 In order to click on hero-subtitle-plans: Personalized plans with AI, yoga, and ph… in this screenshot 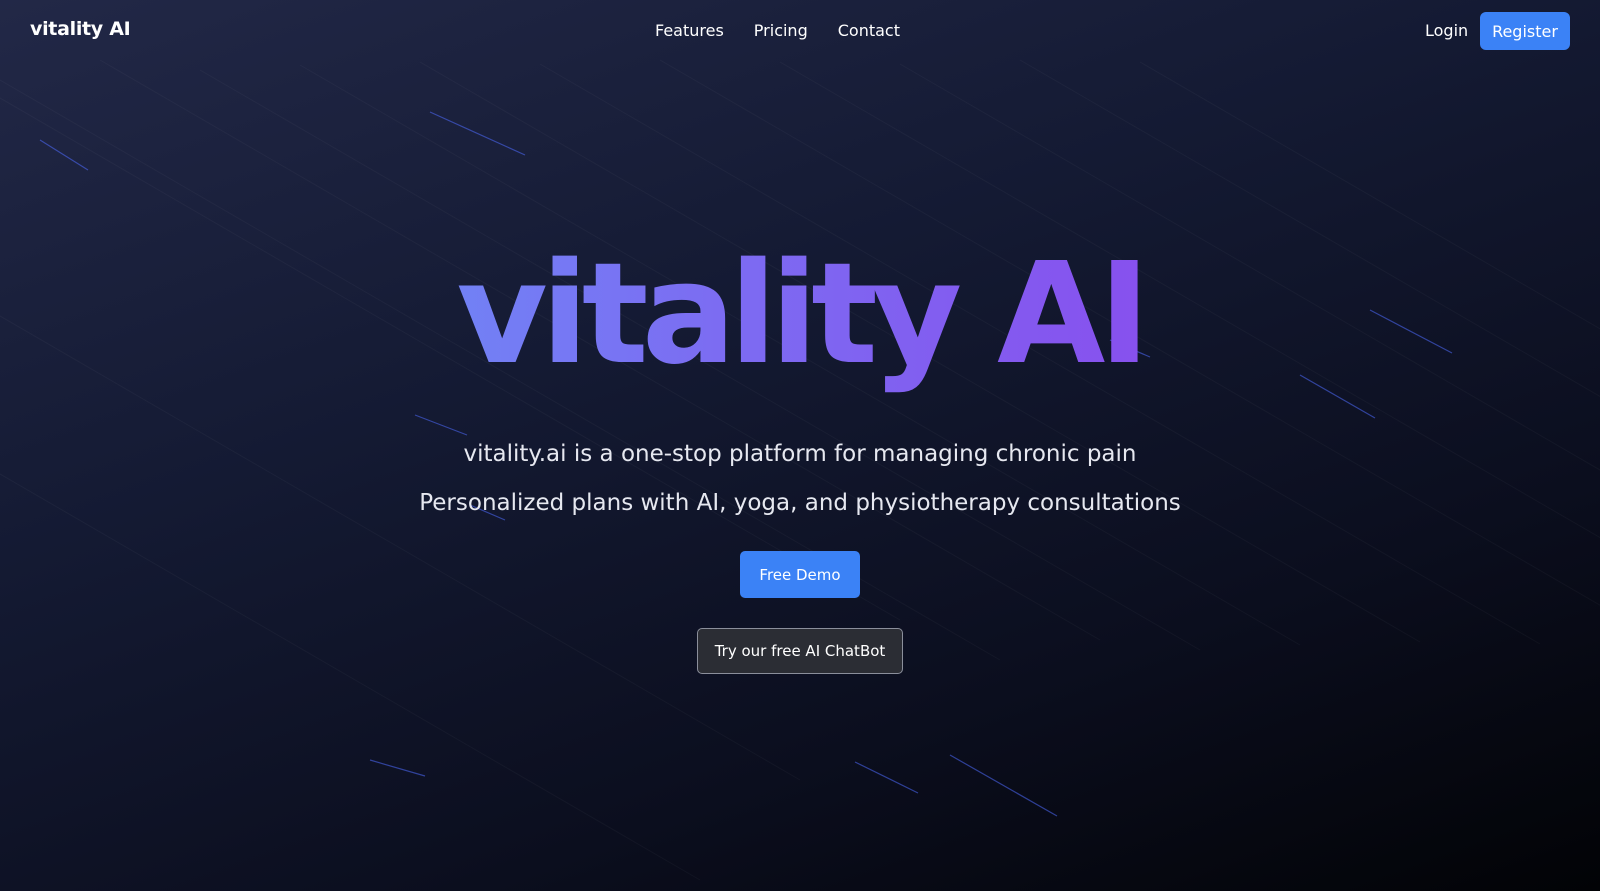, I will do `click(800, 503)`.